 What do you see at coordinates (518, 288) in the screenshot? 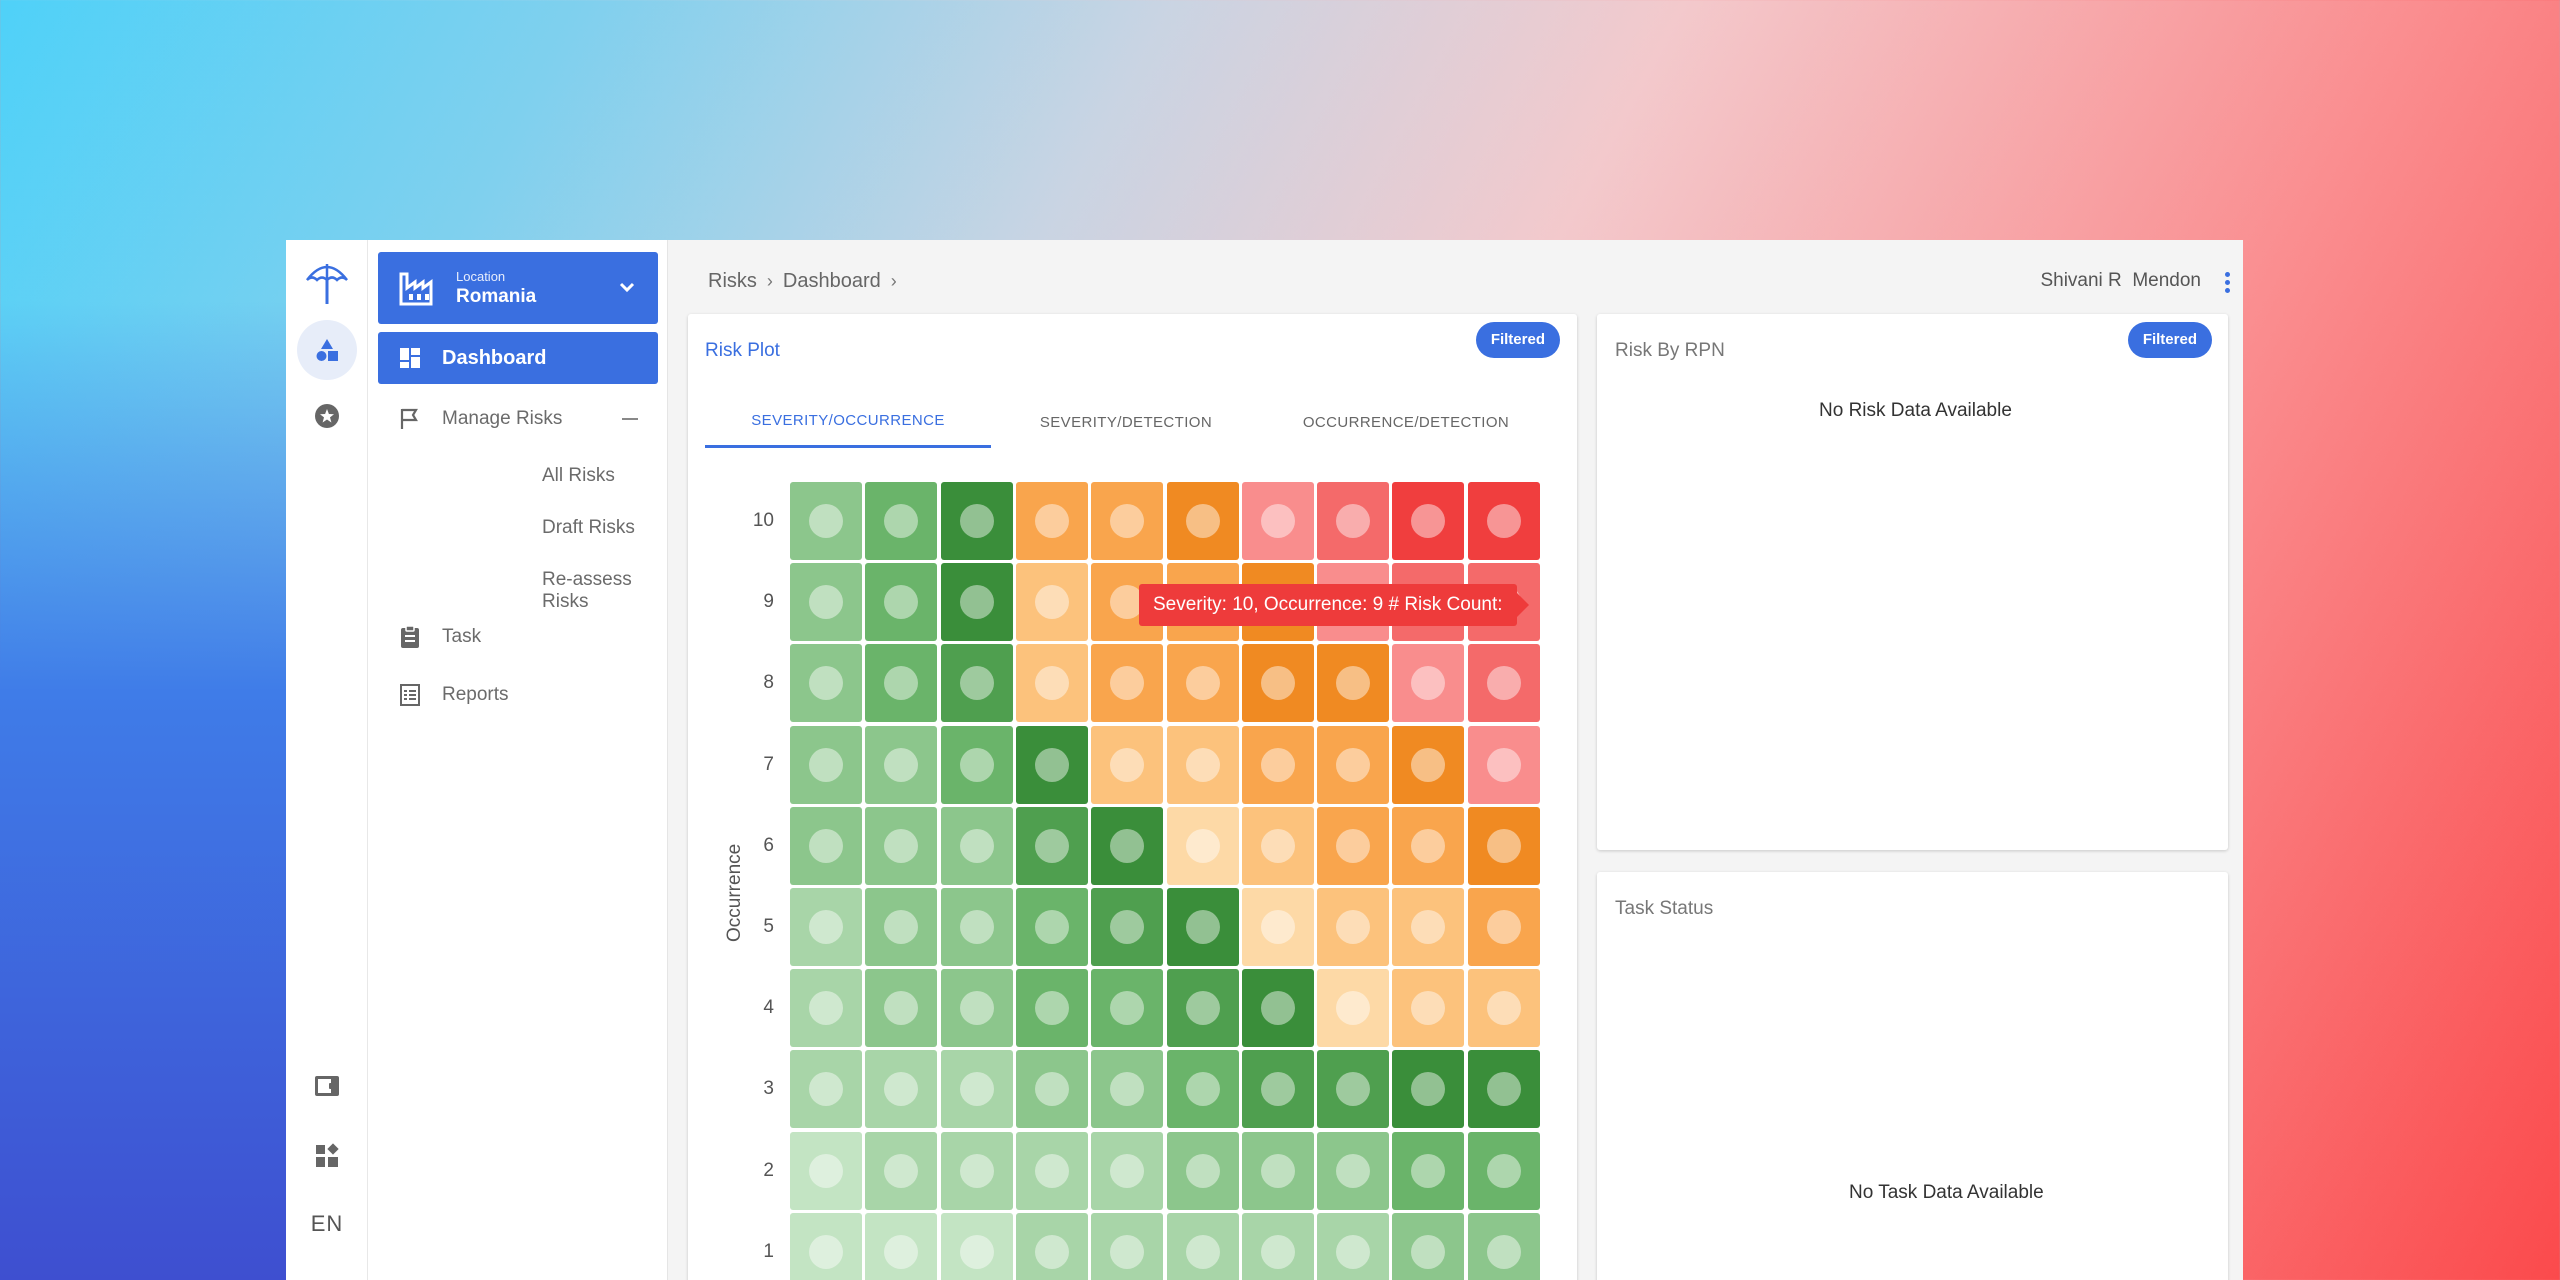
I see `location-selector: Location Romania` at bounding box center [518, 288].